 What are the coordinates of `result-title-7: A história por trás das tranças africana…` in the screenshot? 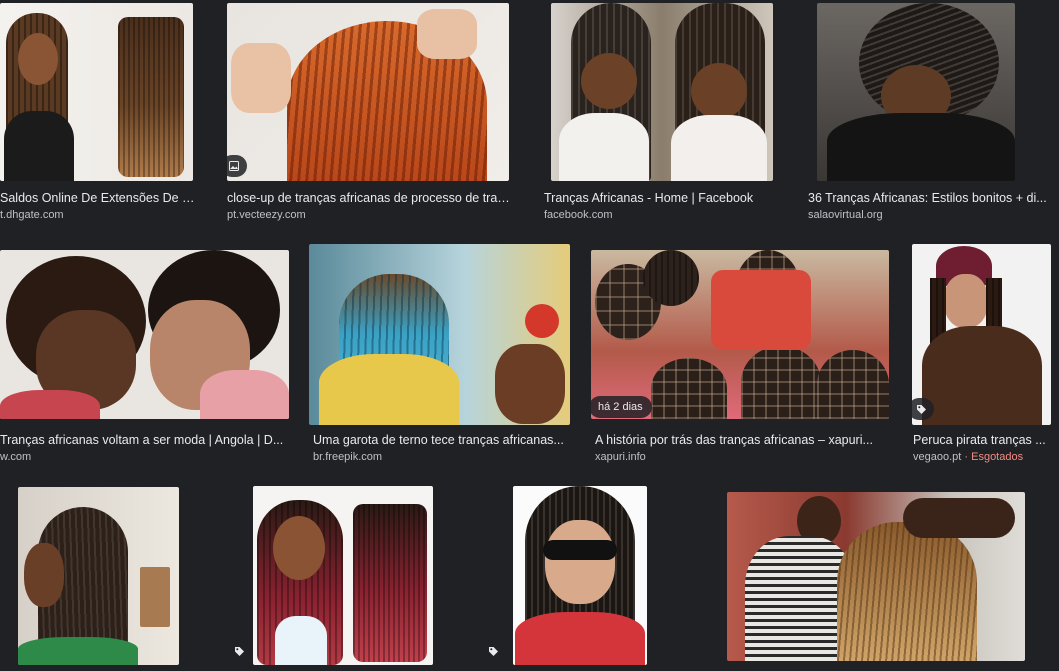 It's located at (741, 440).